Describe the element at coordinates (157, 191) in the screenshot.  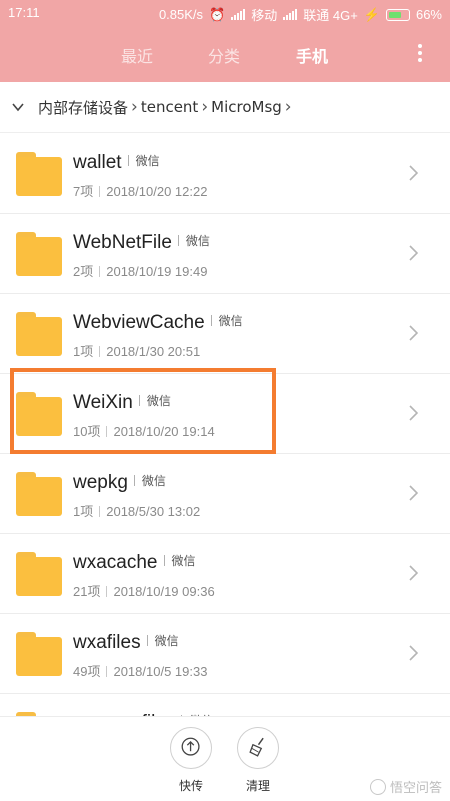
I see `modified-date: 2018/10/20 12:22` at that location.